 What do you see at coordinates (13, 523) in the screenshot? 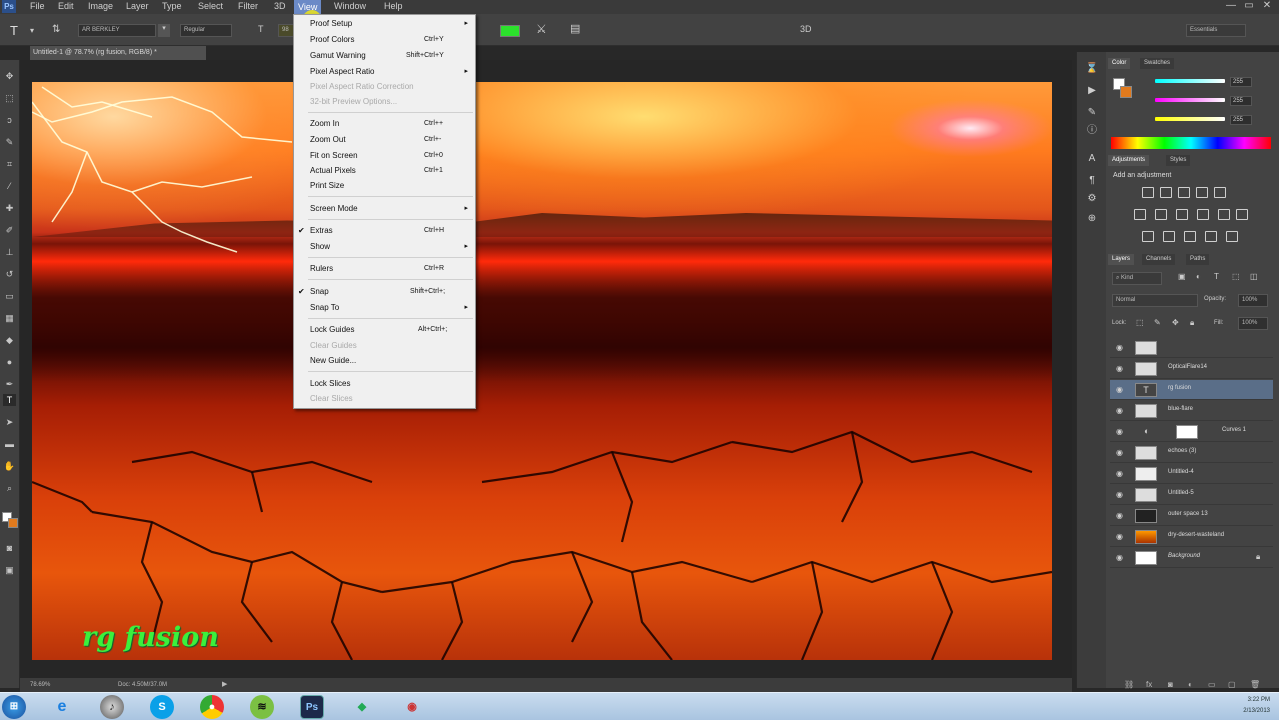
I see `background-color-swatch` at bounding box center [13, 523].